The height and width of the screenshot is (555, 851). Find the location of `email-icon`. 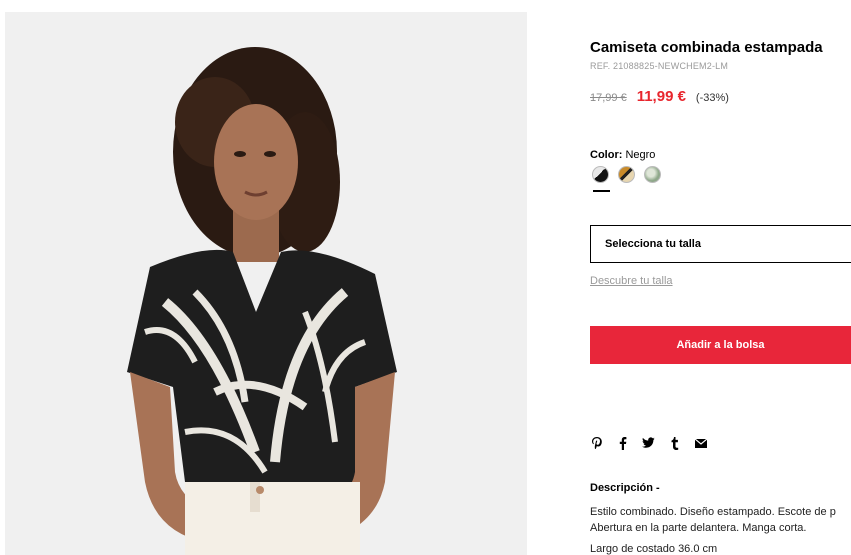

email-icon is located at coordinates (700, 443).